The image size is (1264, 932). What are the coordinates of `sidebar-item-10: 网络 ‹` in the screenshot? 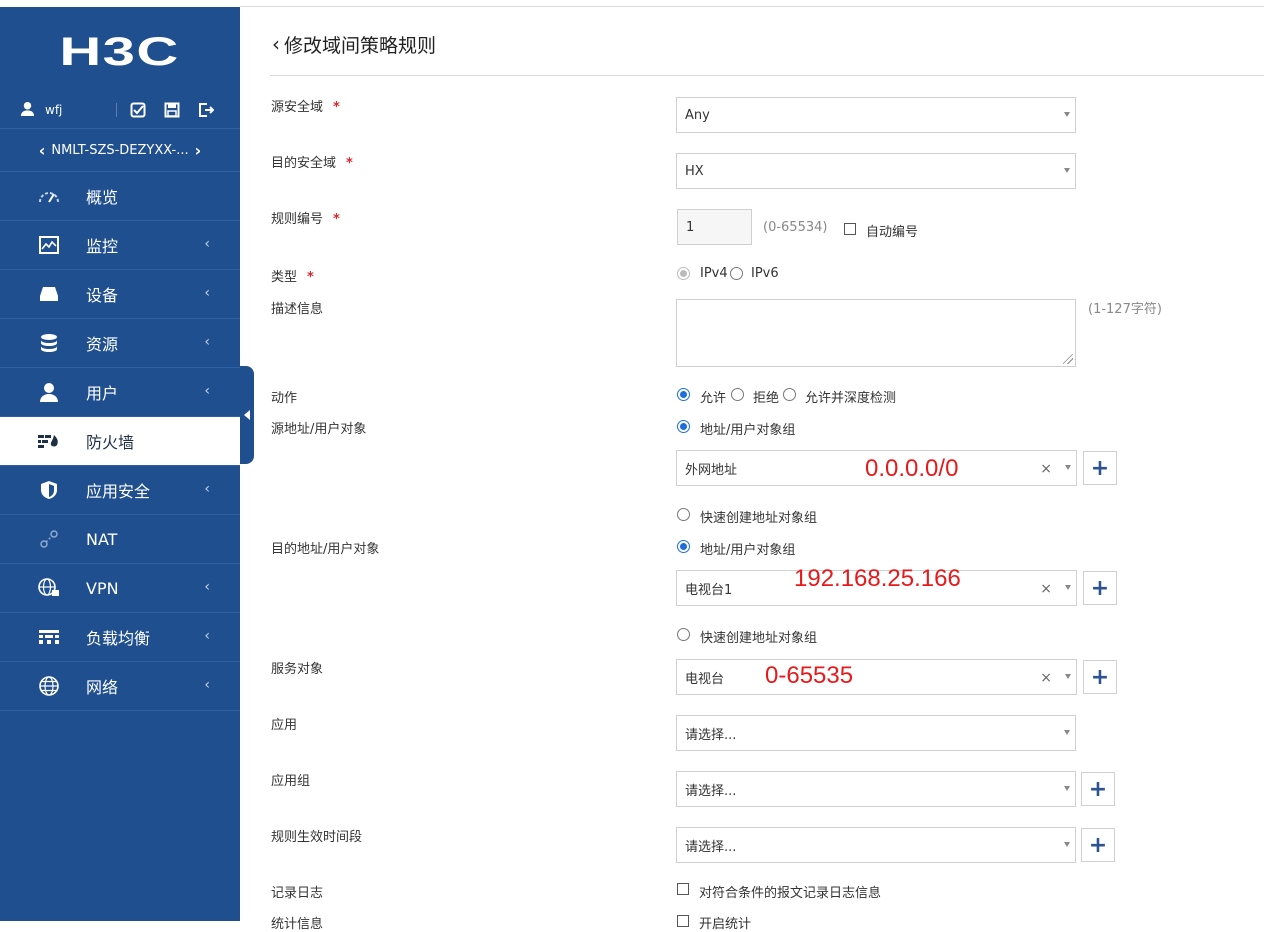 It's located at (120, 686).